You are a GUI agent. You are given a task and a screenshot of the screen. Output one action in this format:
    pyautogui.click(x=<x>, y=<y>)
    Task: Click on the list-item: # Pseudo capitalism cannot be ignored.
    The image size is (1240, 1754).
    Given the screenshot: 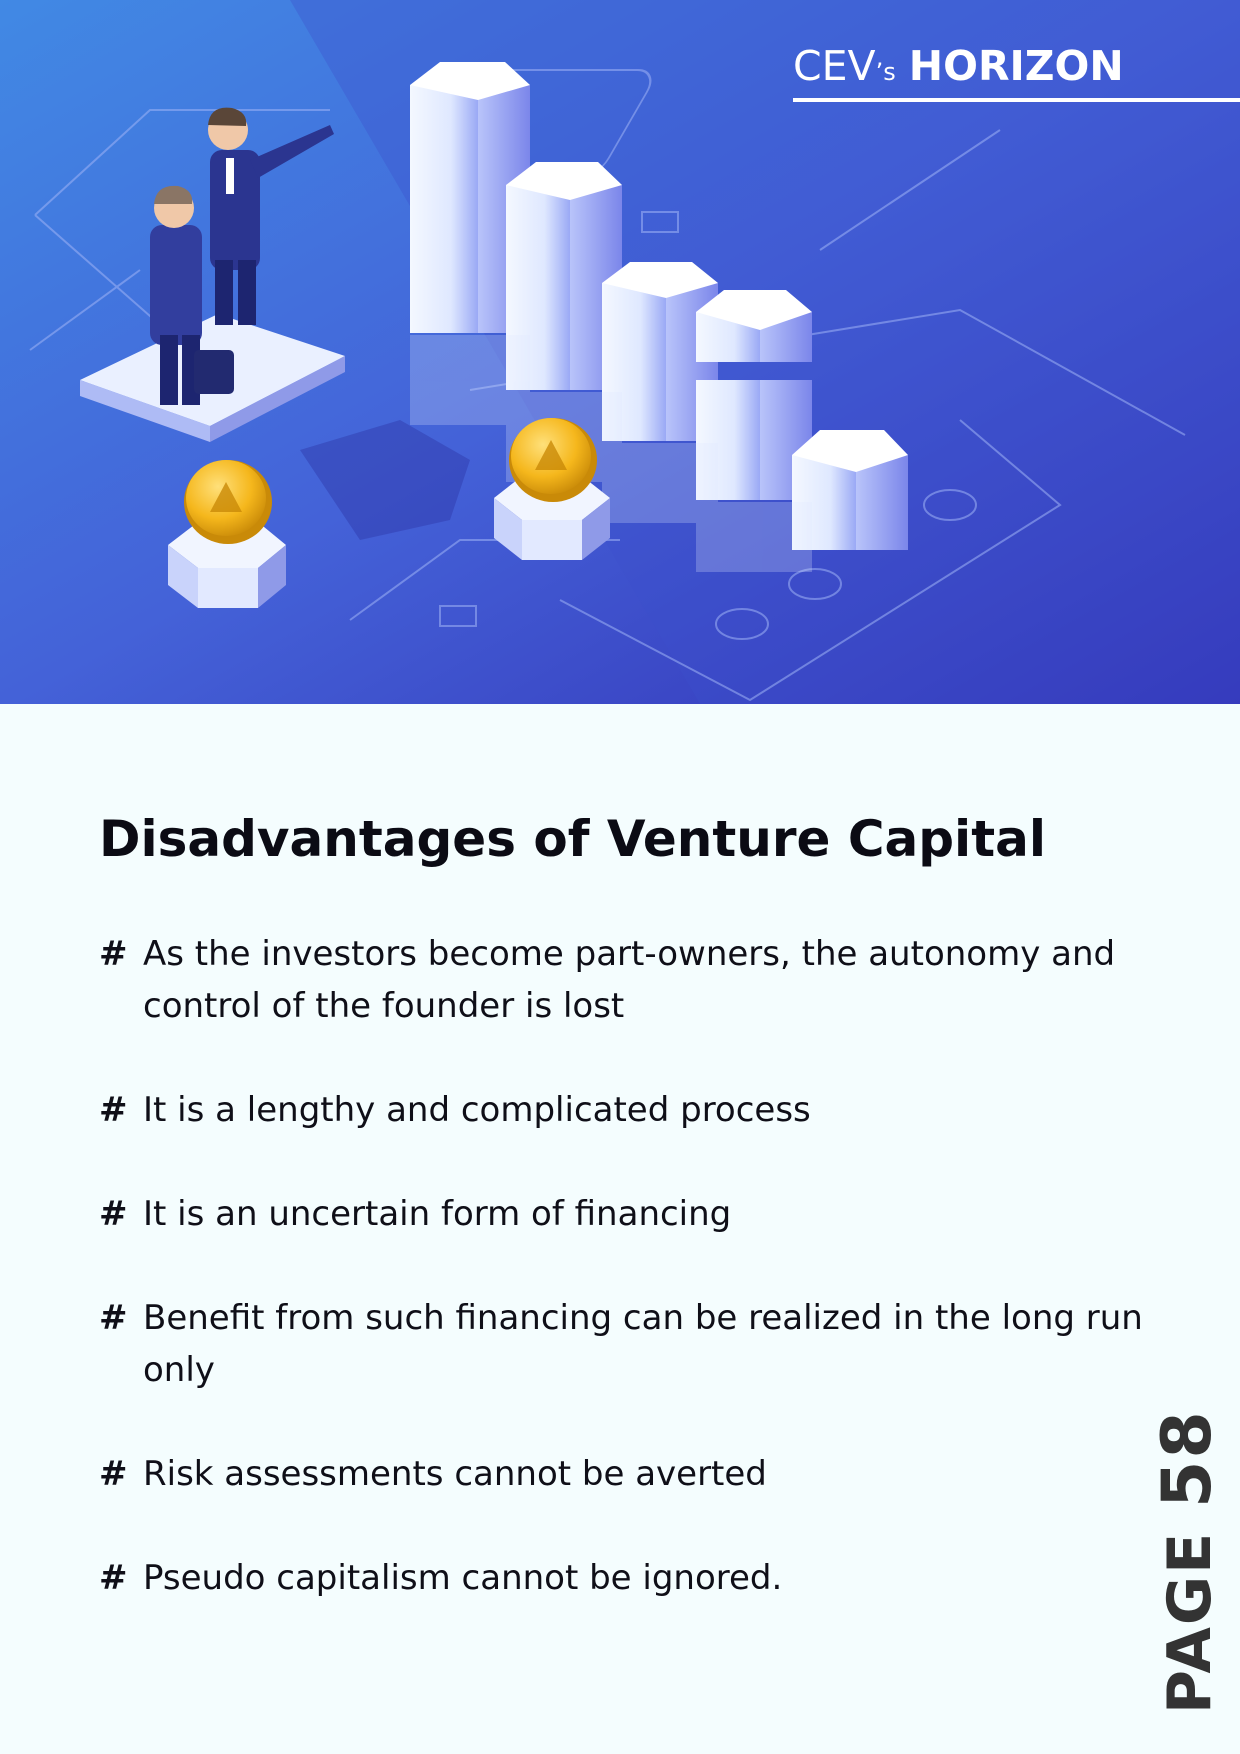 What is the action you would take?
    pyautogui.click(x=619, y=1578)
    